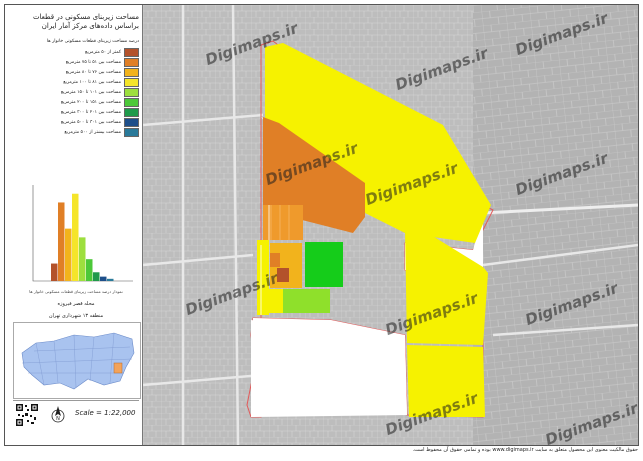 This screenshot has width=643, height=461. Describe the element at coordinates (76, 304) in the screenshot. I see `region-name: محله قصر فیروزه` at that location.